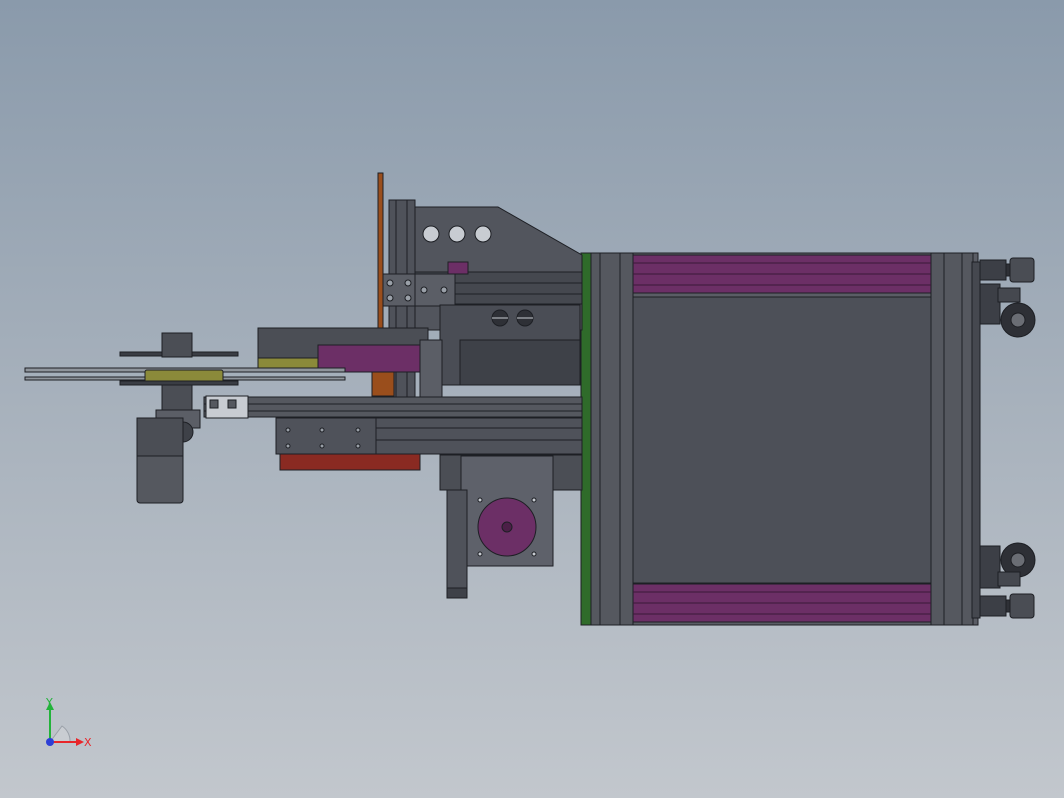  What do you see at coordinates (1007, 565) in the screenshot?
I see `bottom-caster-wheel` at bounding box center [1007, 565].